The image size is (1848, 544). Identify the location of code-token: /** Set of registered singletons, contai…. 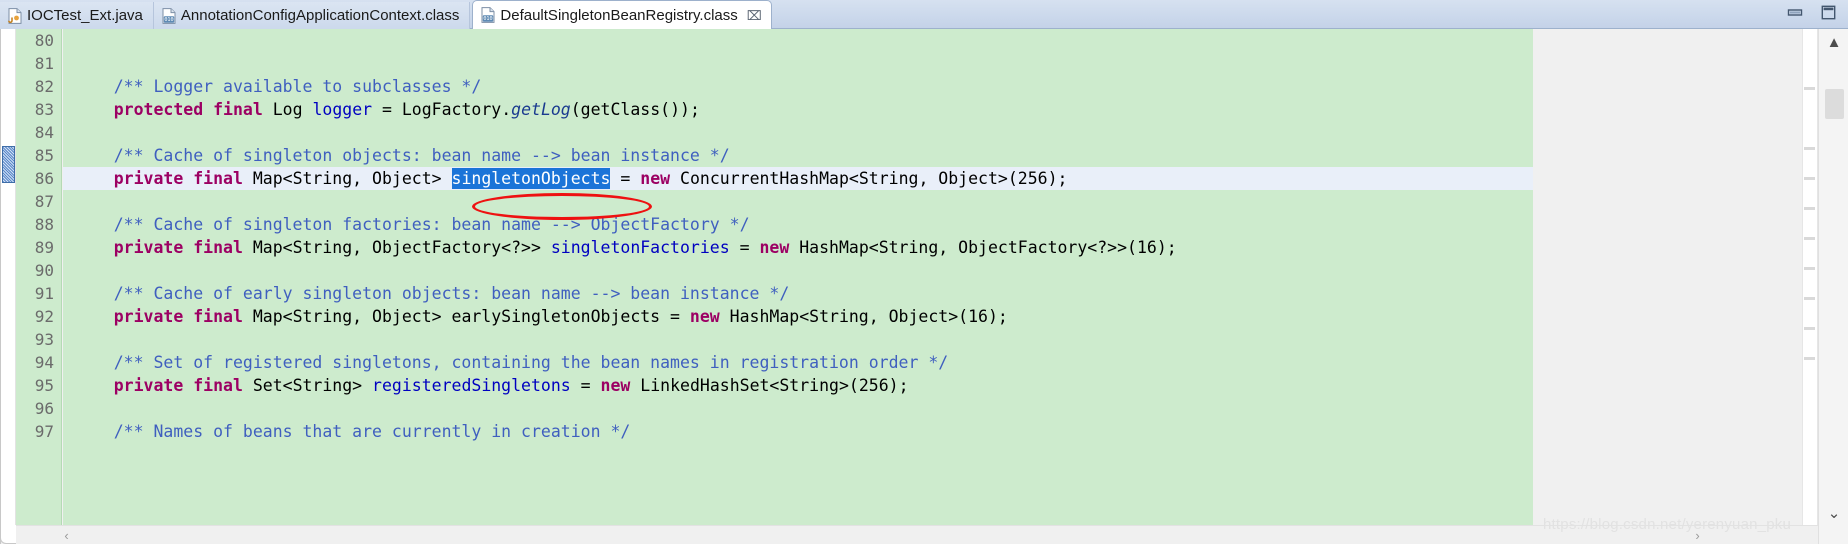
(531, 362).